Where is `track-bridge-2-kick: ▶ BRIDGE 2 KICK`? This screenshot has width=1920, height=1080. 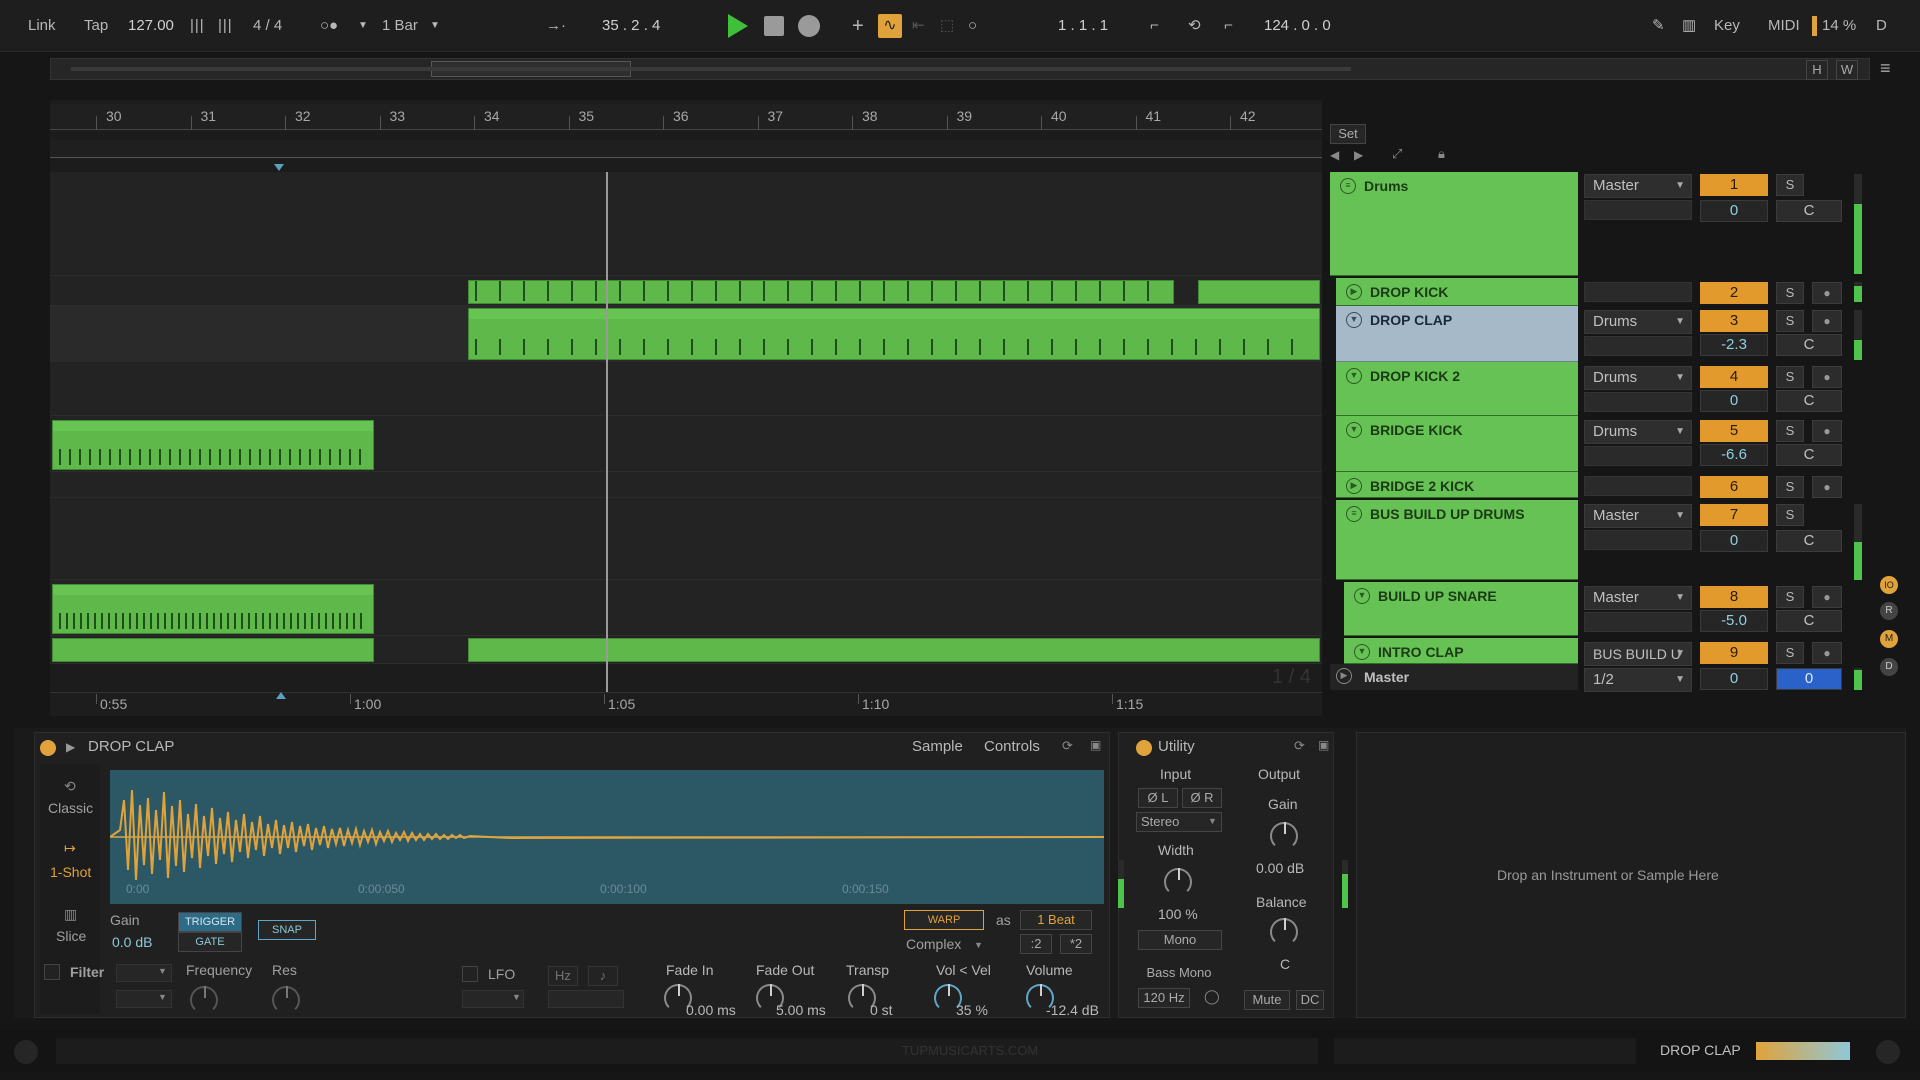 track-bridge-2-kick: ▶ BRIDGE 2 KICK is located at coordinates (1457, 485).